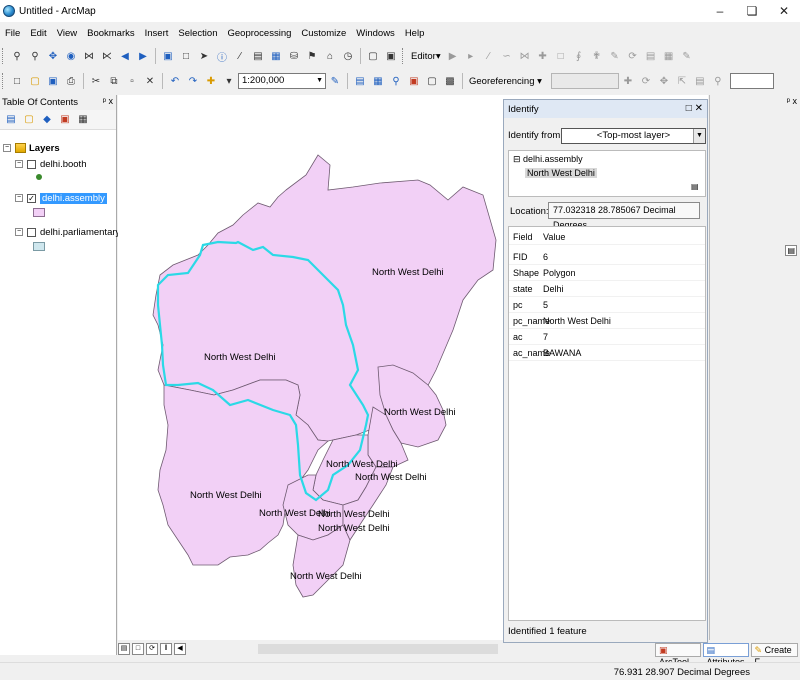  Describe the element at coordinates (607, 337) in the screenshot. I see `attribute-row: ac 7` at that location.